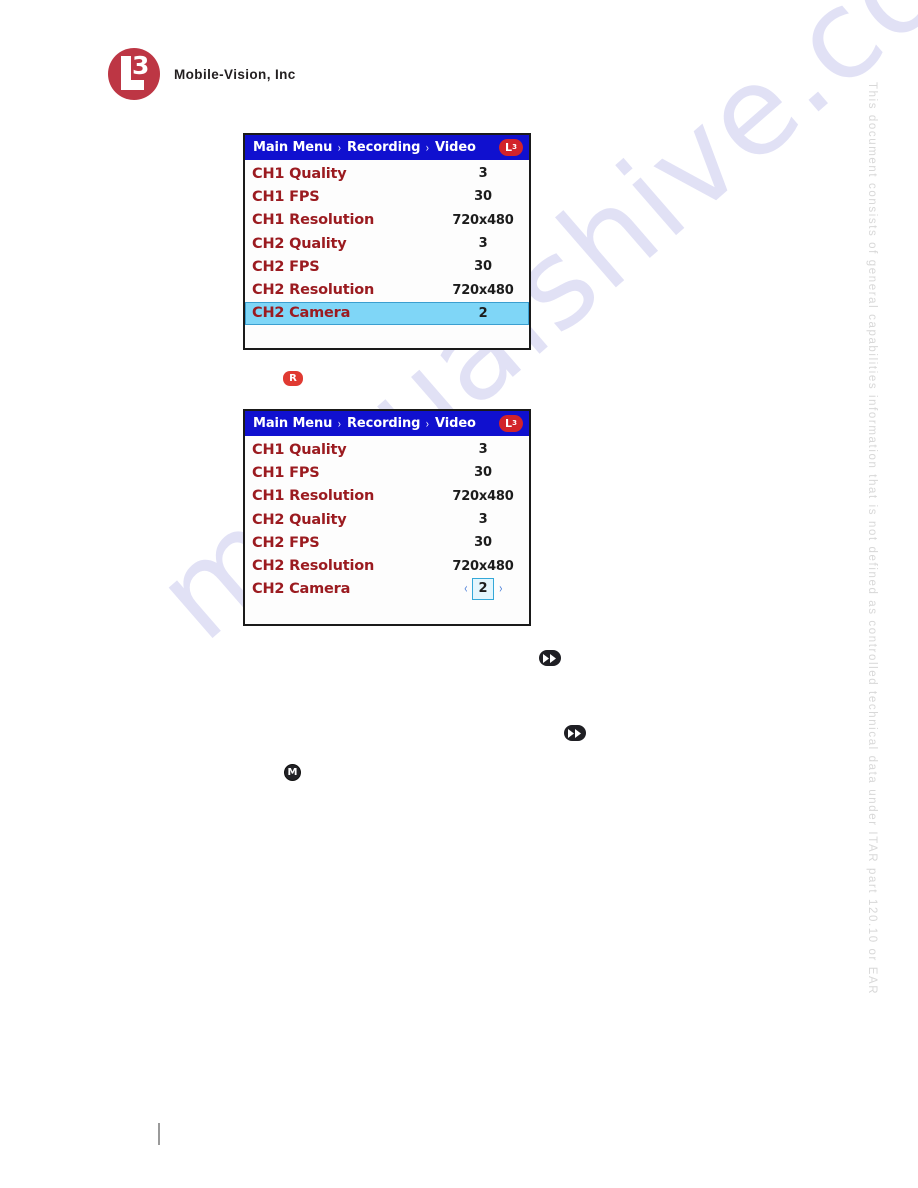  What do you see at coordinates (159, 1134) in the screenshot?
I see `page-margin-tick` at bounding box center [159, 1134].